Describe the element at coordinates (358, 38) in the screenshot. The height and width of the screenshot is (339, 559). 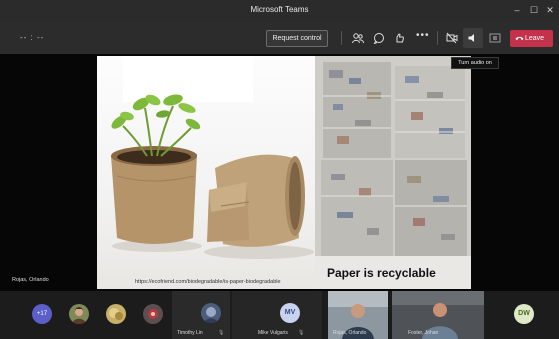
I see `people-icon` at that location.